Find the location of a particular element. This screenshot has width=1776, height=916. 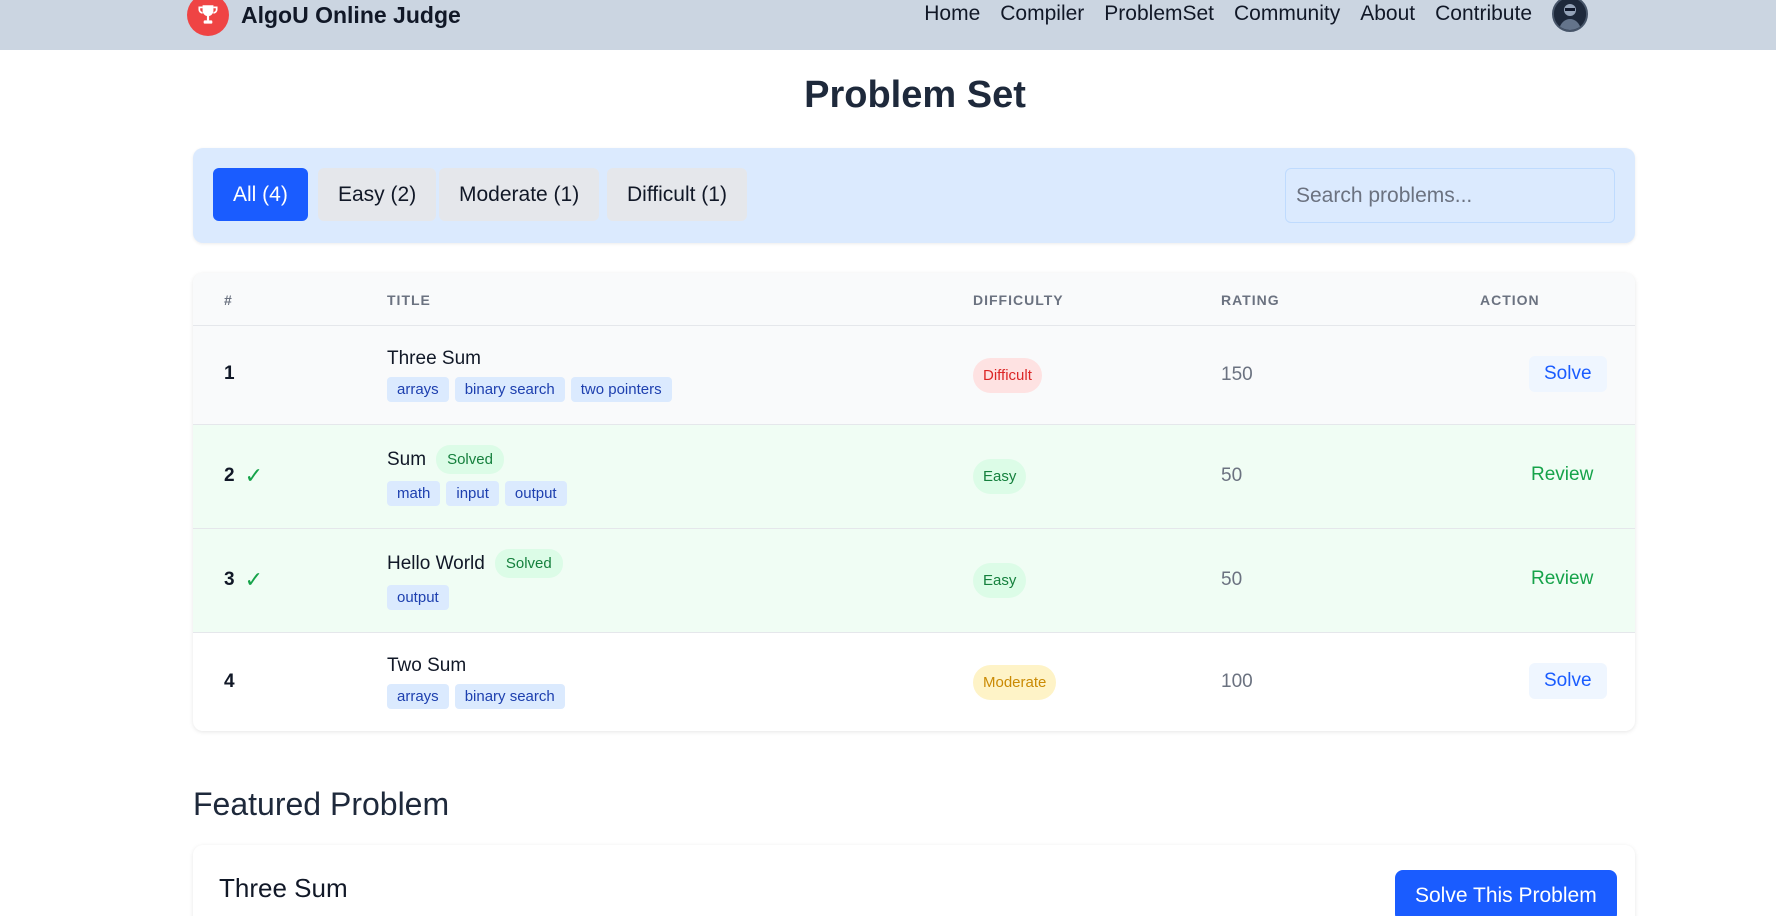

solve-featured-button: Solve This Problem is located at coordinates (1506, 893).